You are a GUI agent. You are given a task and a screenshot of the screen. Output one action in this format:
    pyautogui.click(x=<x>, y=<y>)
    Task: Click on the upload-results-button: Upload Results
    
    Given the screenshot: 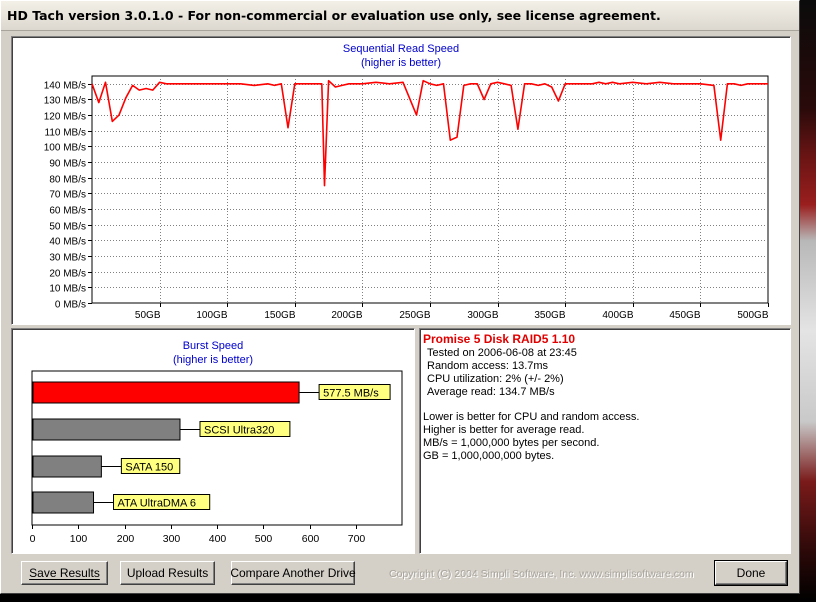 What is the action you would take?
    pyautogui.click(x=167, y=573)
    